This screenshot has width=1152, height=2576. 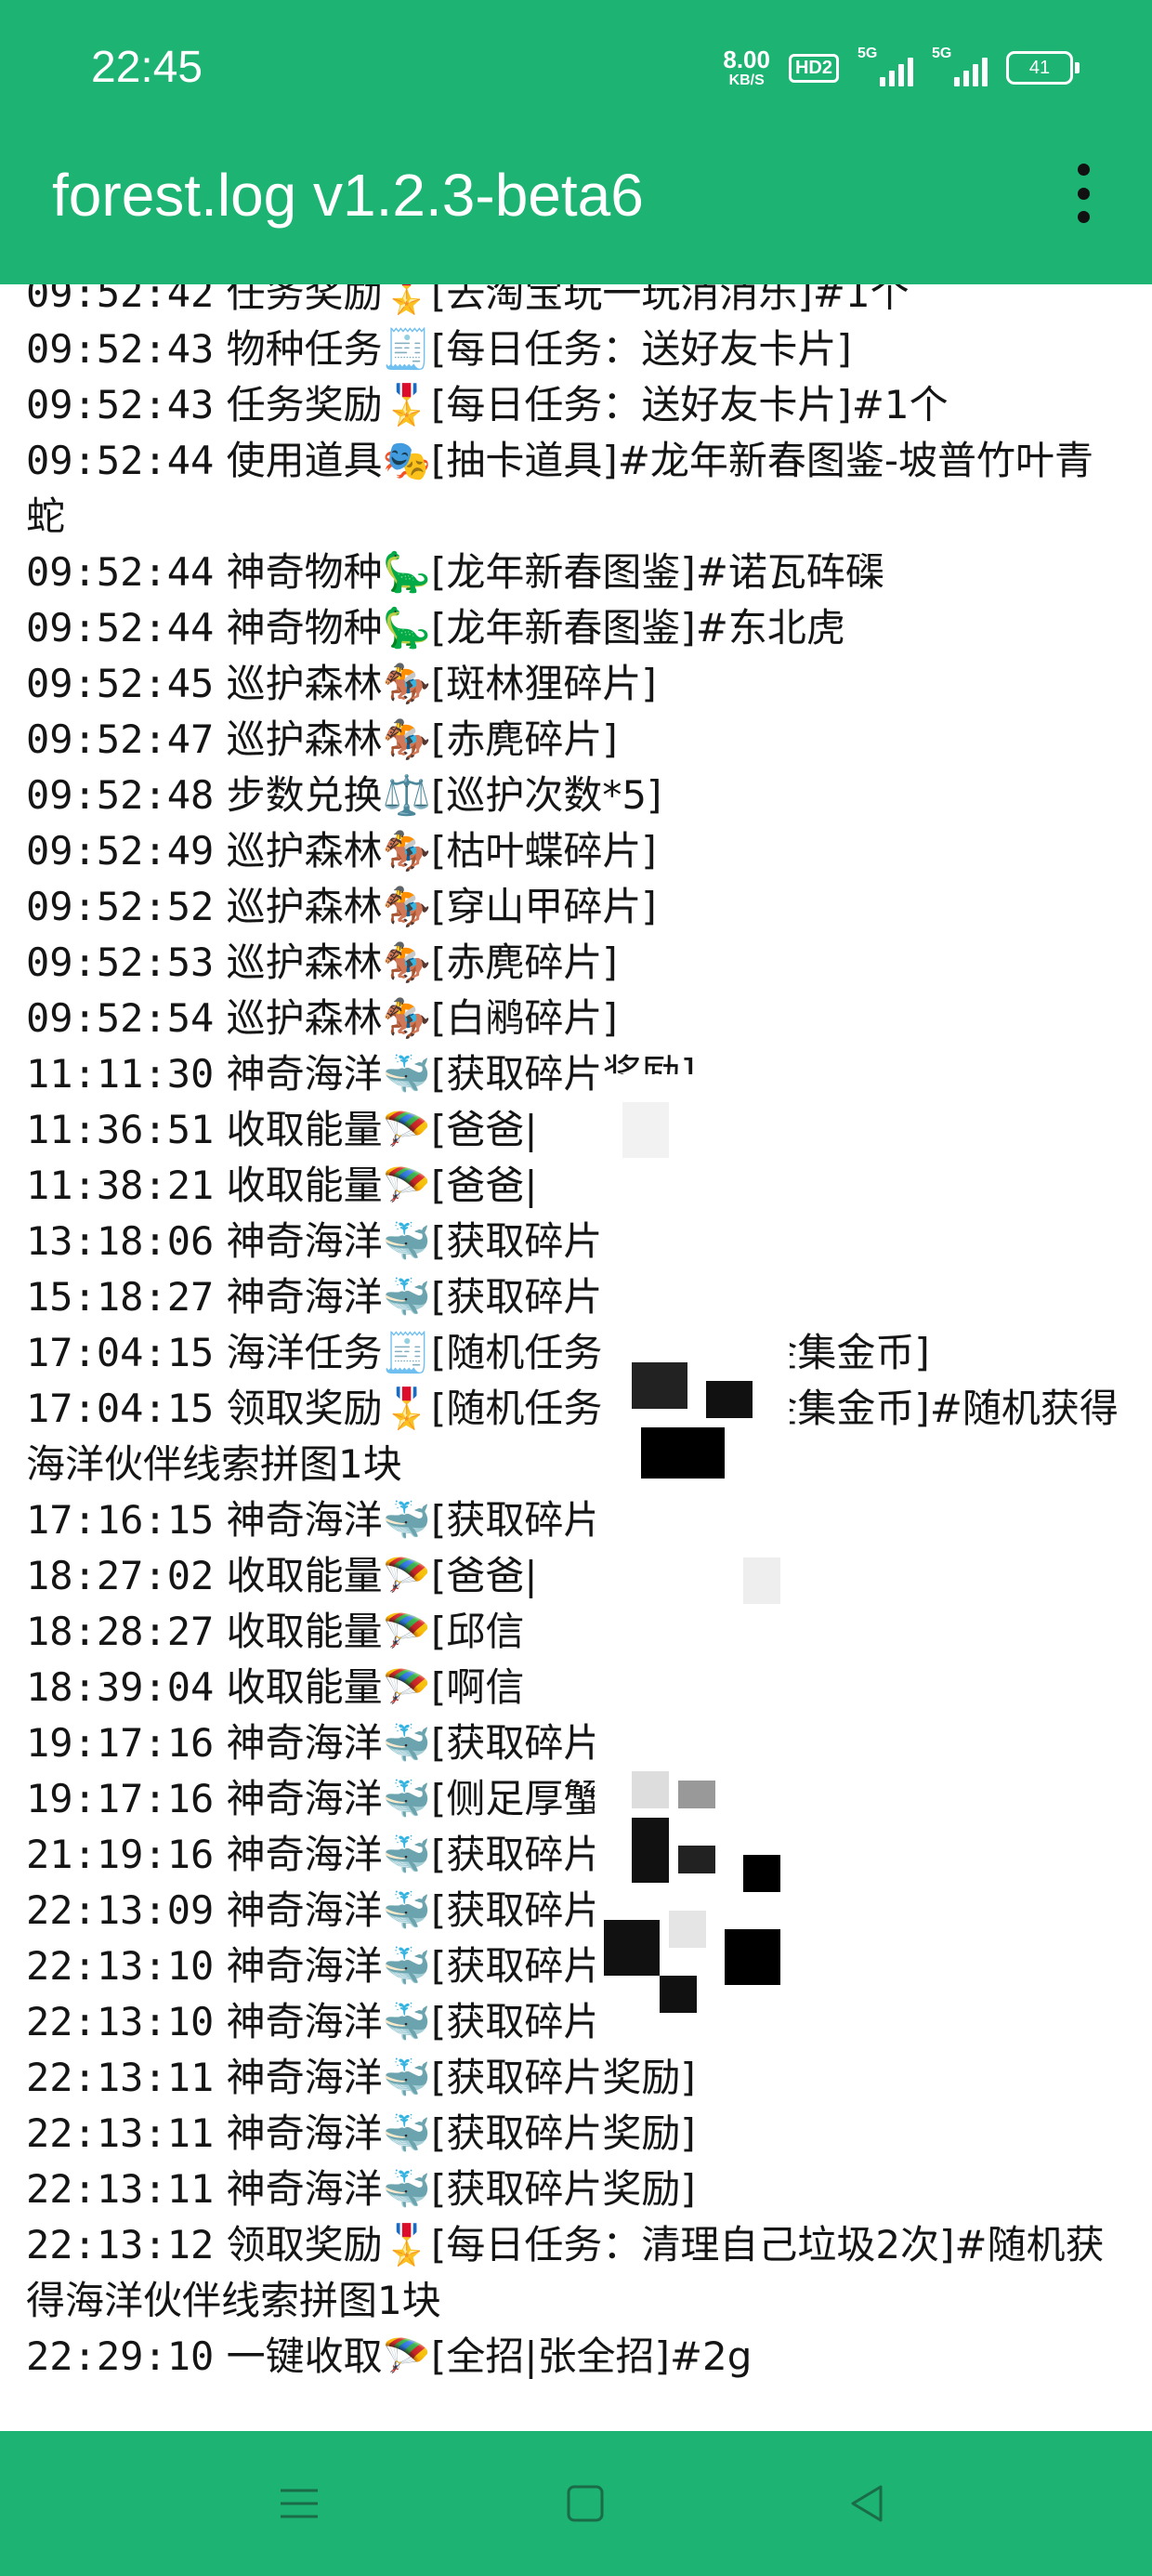 What do you see at coordinates (813, 68) in the screenshot?
I see `hd-voice-icon: HD2` at bounding box center [813, 68].